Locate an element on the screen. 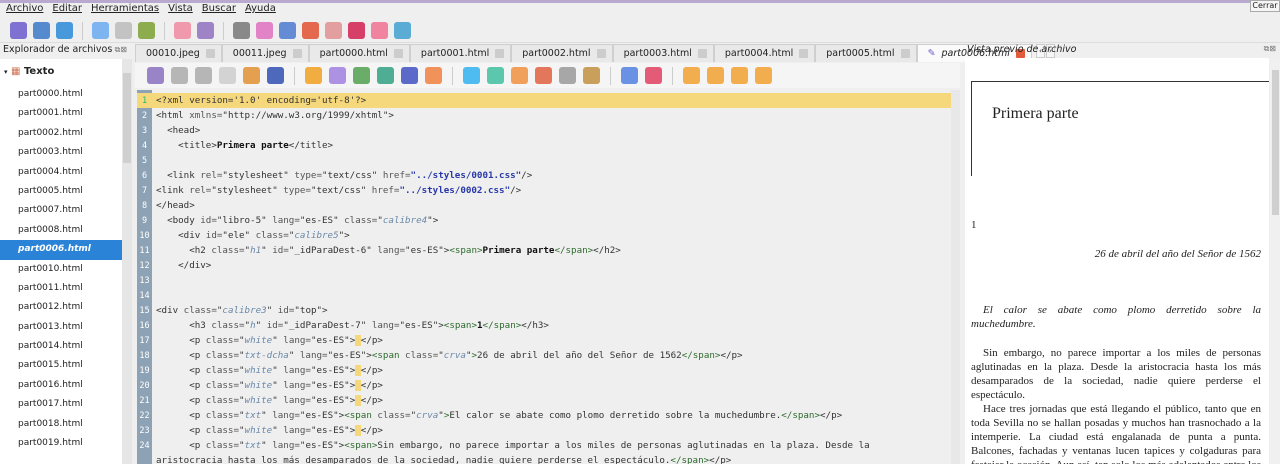  cut-icon is located at coordinates (203, 75).